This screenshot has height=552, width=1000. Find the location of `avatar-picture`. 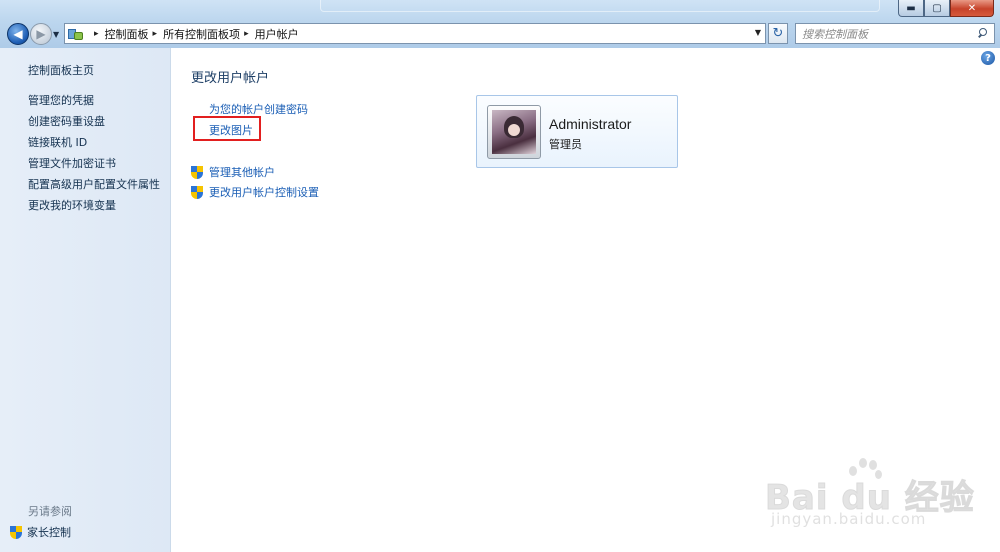

avatar-picture is located at coordinates (514, 132).